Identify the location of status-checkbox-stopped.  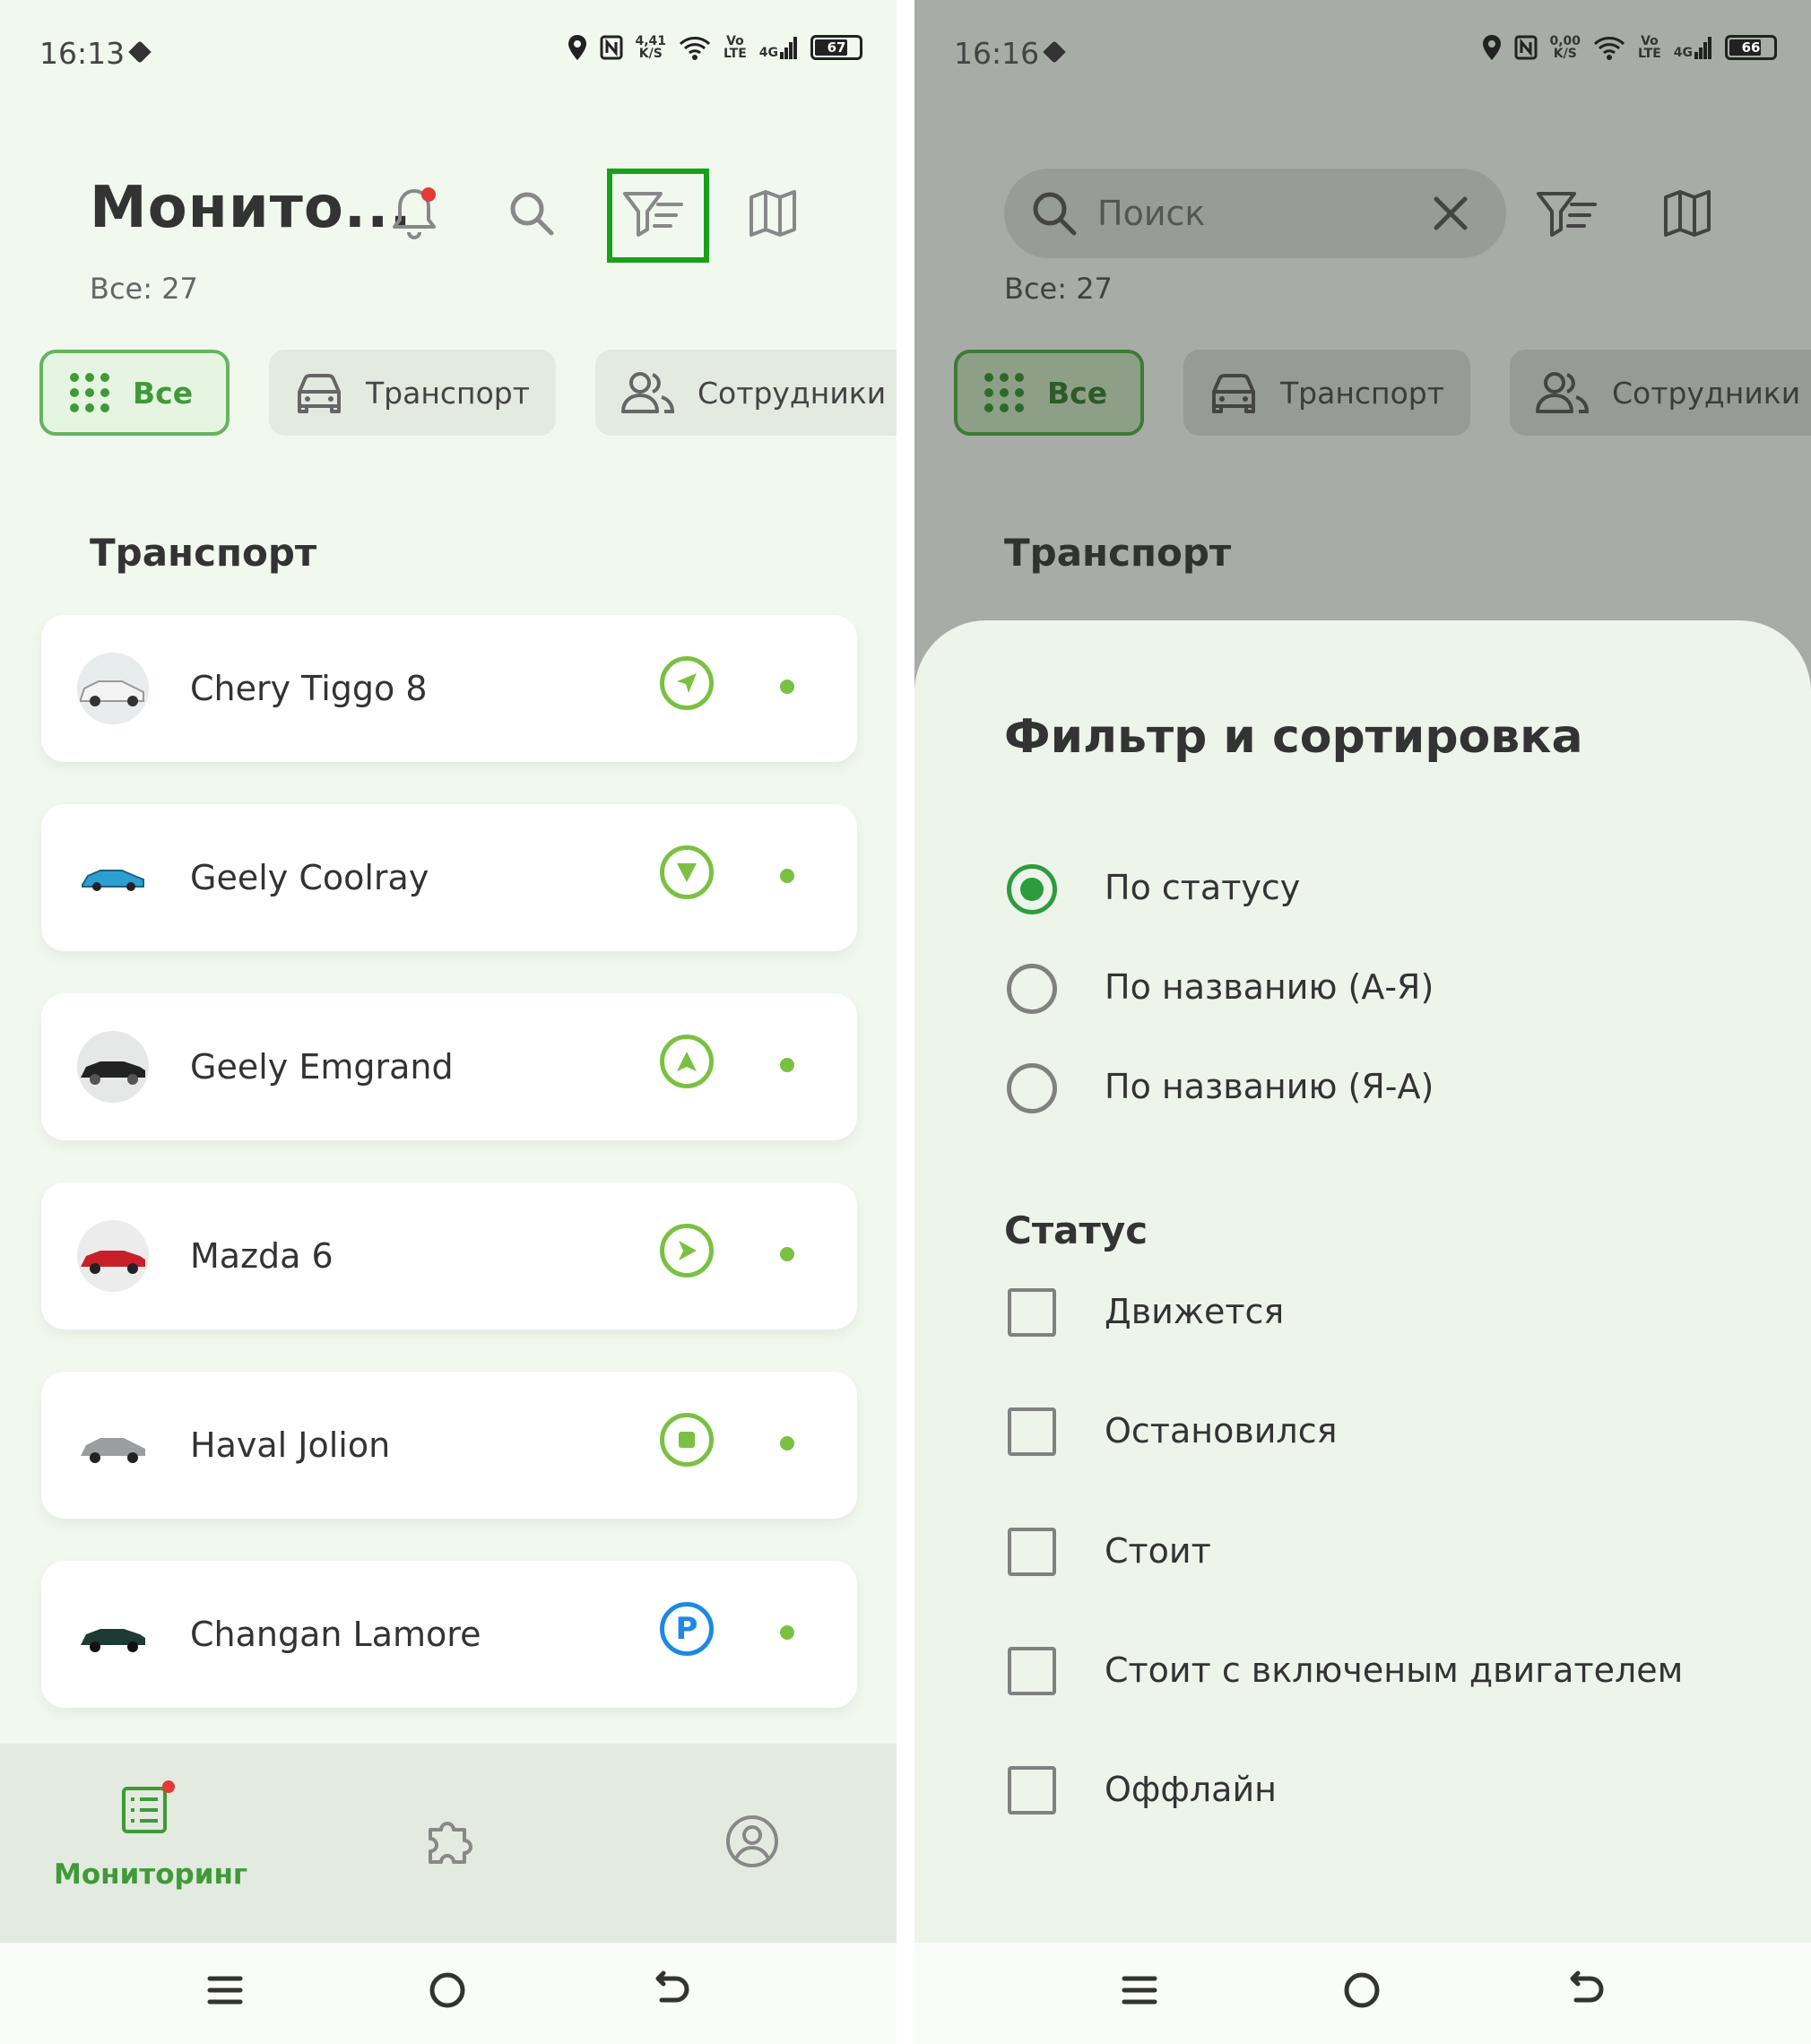
(1032, 1431).